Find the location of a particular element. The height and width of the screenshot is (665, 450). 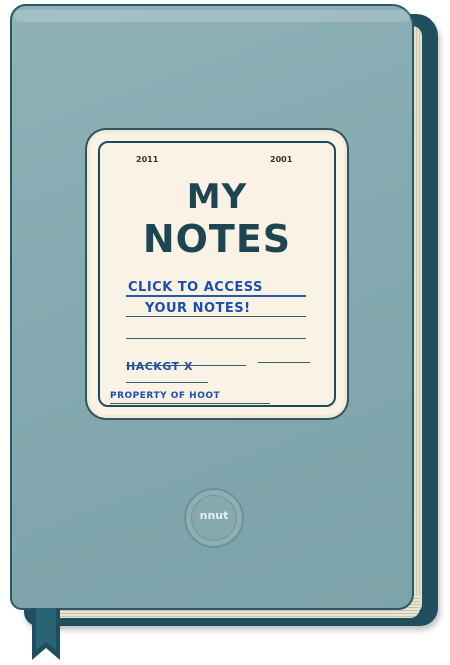

year-left: 2011 is located at coordinates (147, 159).